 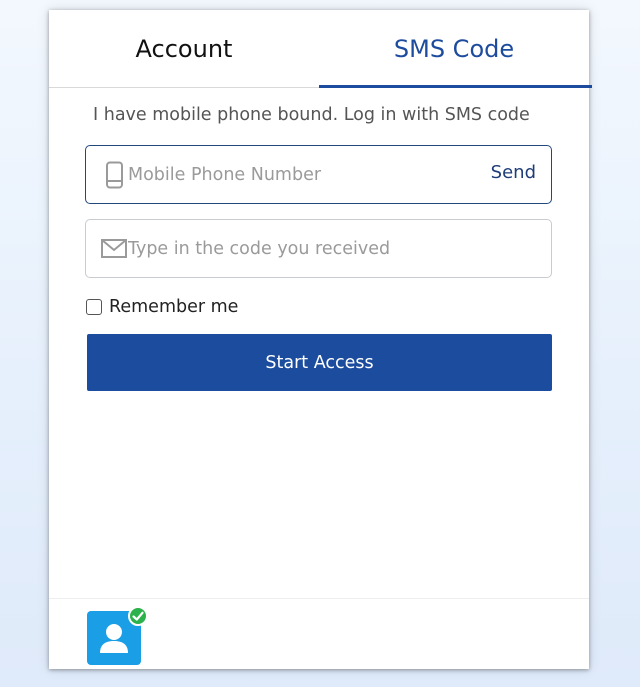 I want to click on verified-check-icon, so click(x=138, y=616).